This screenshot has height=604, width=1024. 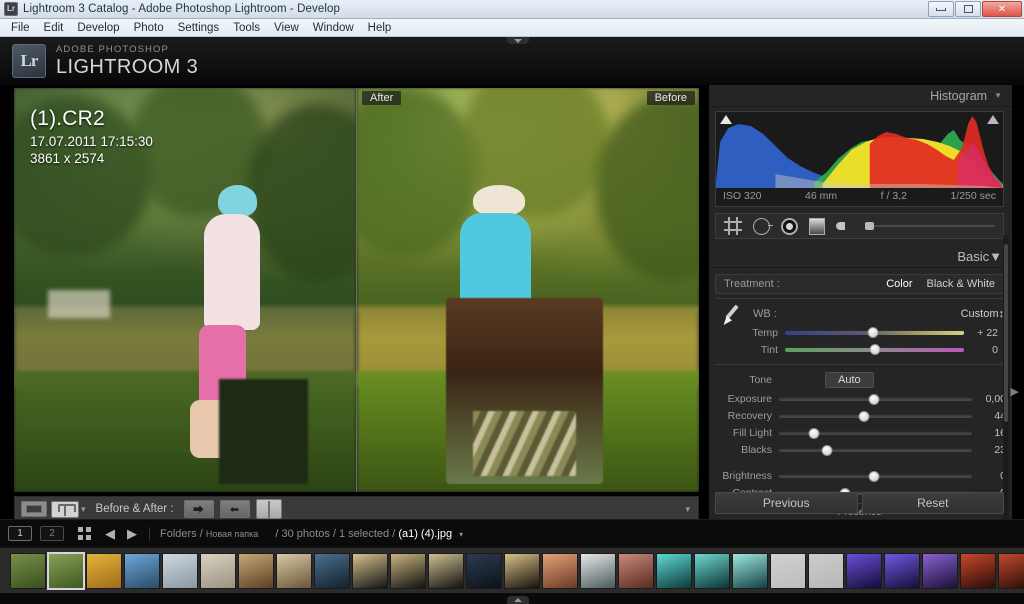 What do you see at coordinates (989, 399) in the screenshot?
I see `slider-exposure-value: 0,00` at bounding box center [989, 399].